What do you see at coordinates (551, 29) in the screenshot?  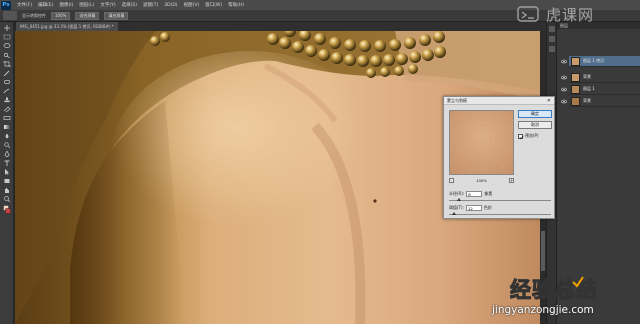 I see `history-panel-icon` at bounding box center [551, 29].